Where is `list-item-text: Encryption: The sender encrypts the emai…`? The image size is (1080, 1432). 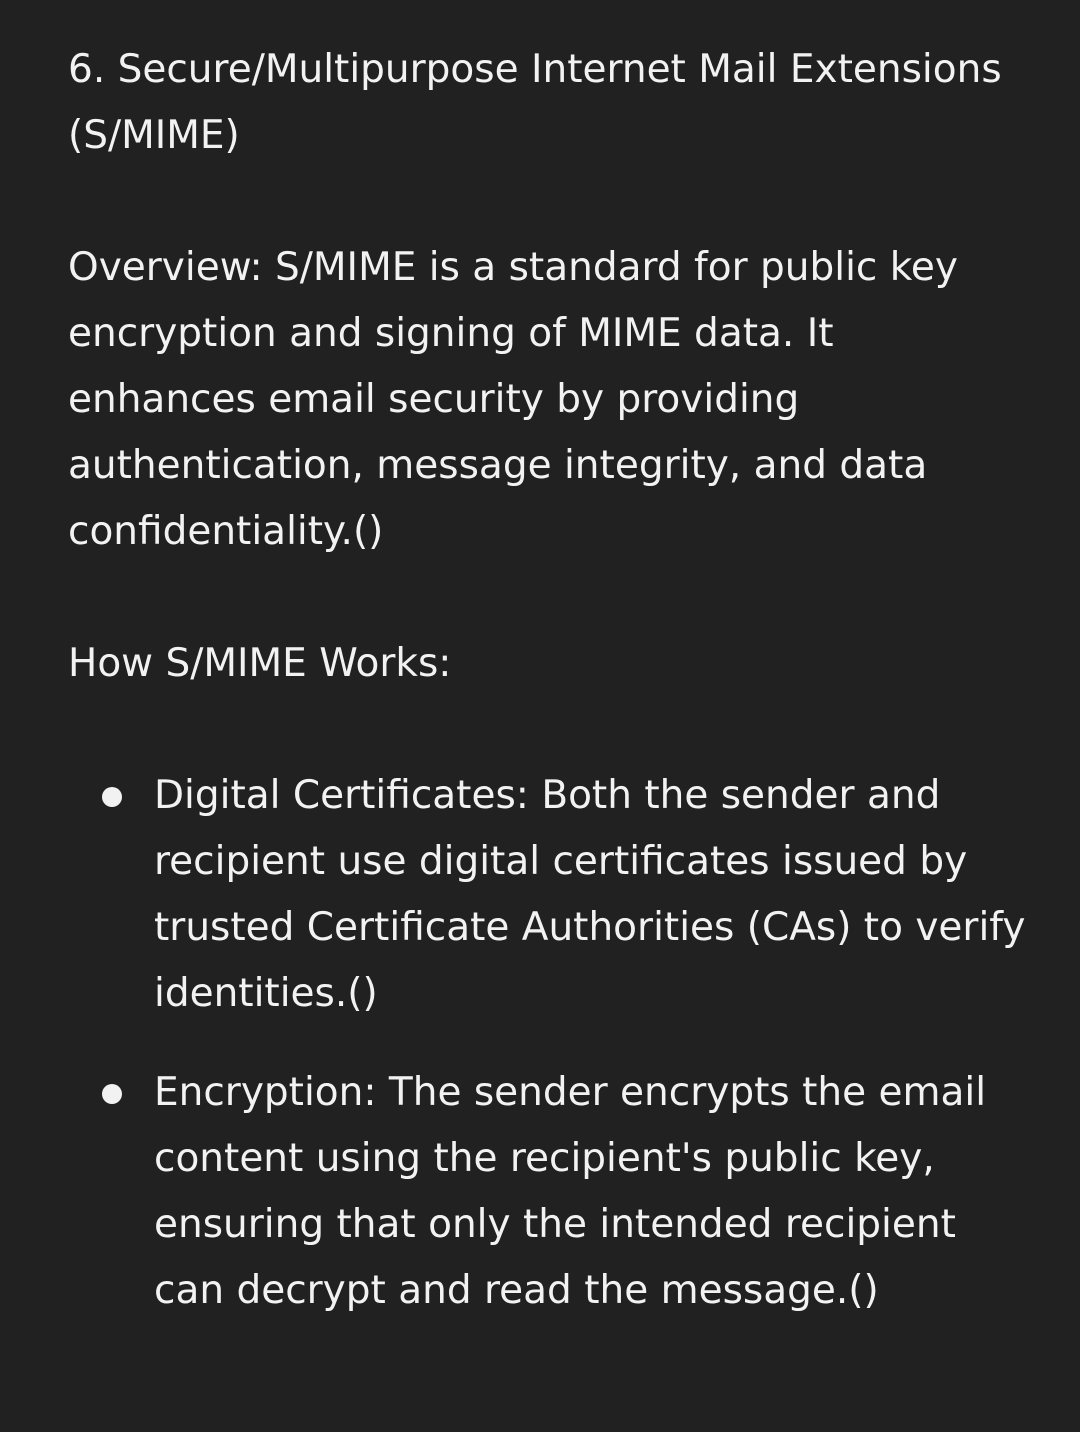 list-item-text: Encryption: The sender encrypts the emai… is located at coordinates (570, 1191).